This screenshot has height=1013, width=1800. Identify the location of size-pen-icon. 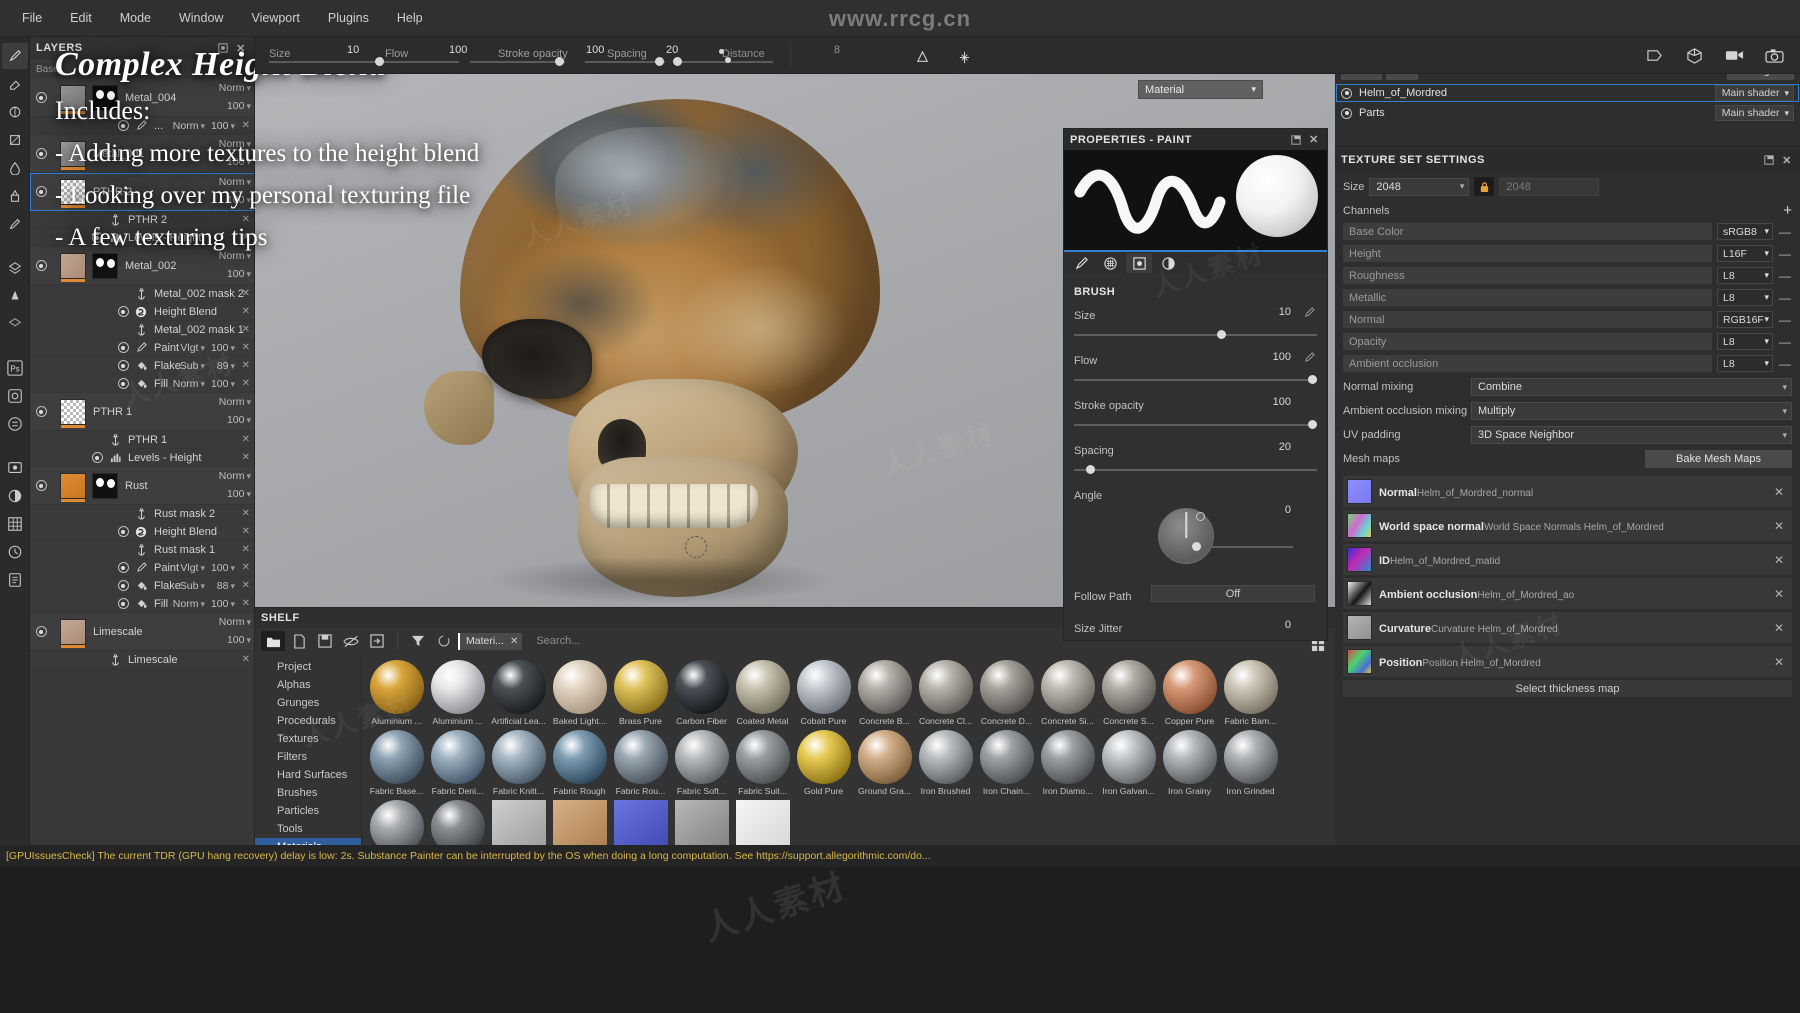
(1309, 314).